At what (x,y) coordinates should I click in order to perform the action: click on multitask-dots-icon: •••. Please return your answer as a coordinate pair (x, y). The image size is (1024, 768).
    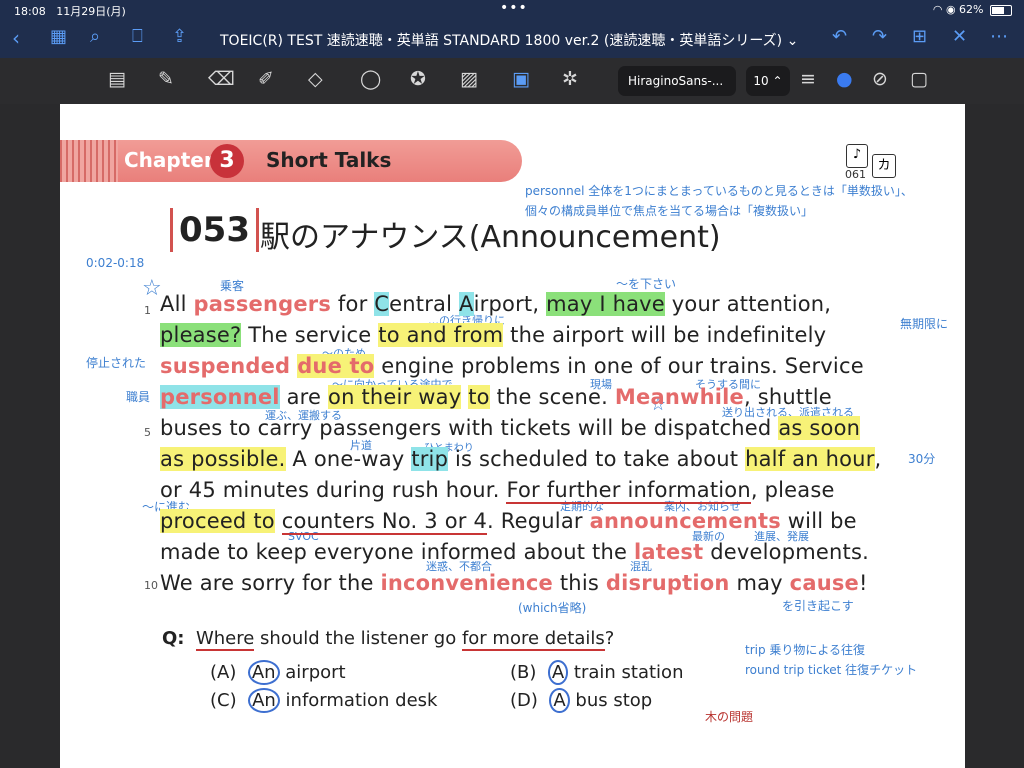
    Looking at the image, I should click on (514, 8).